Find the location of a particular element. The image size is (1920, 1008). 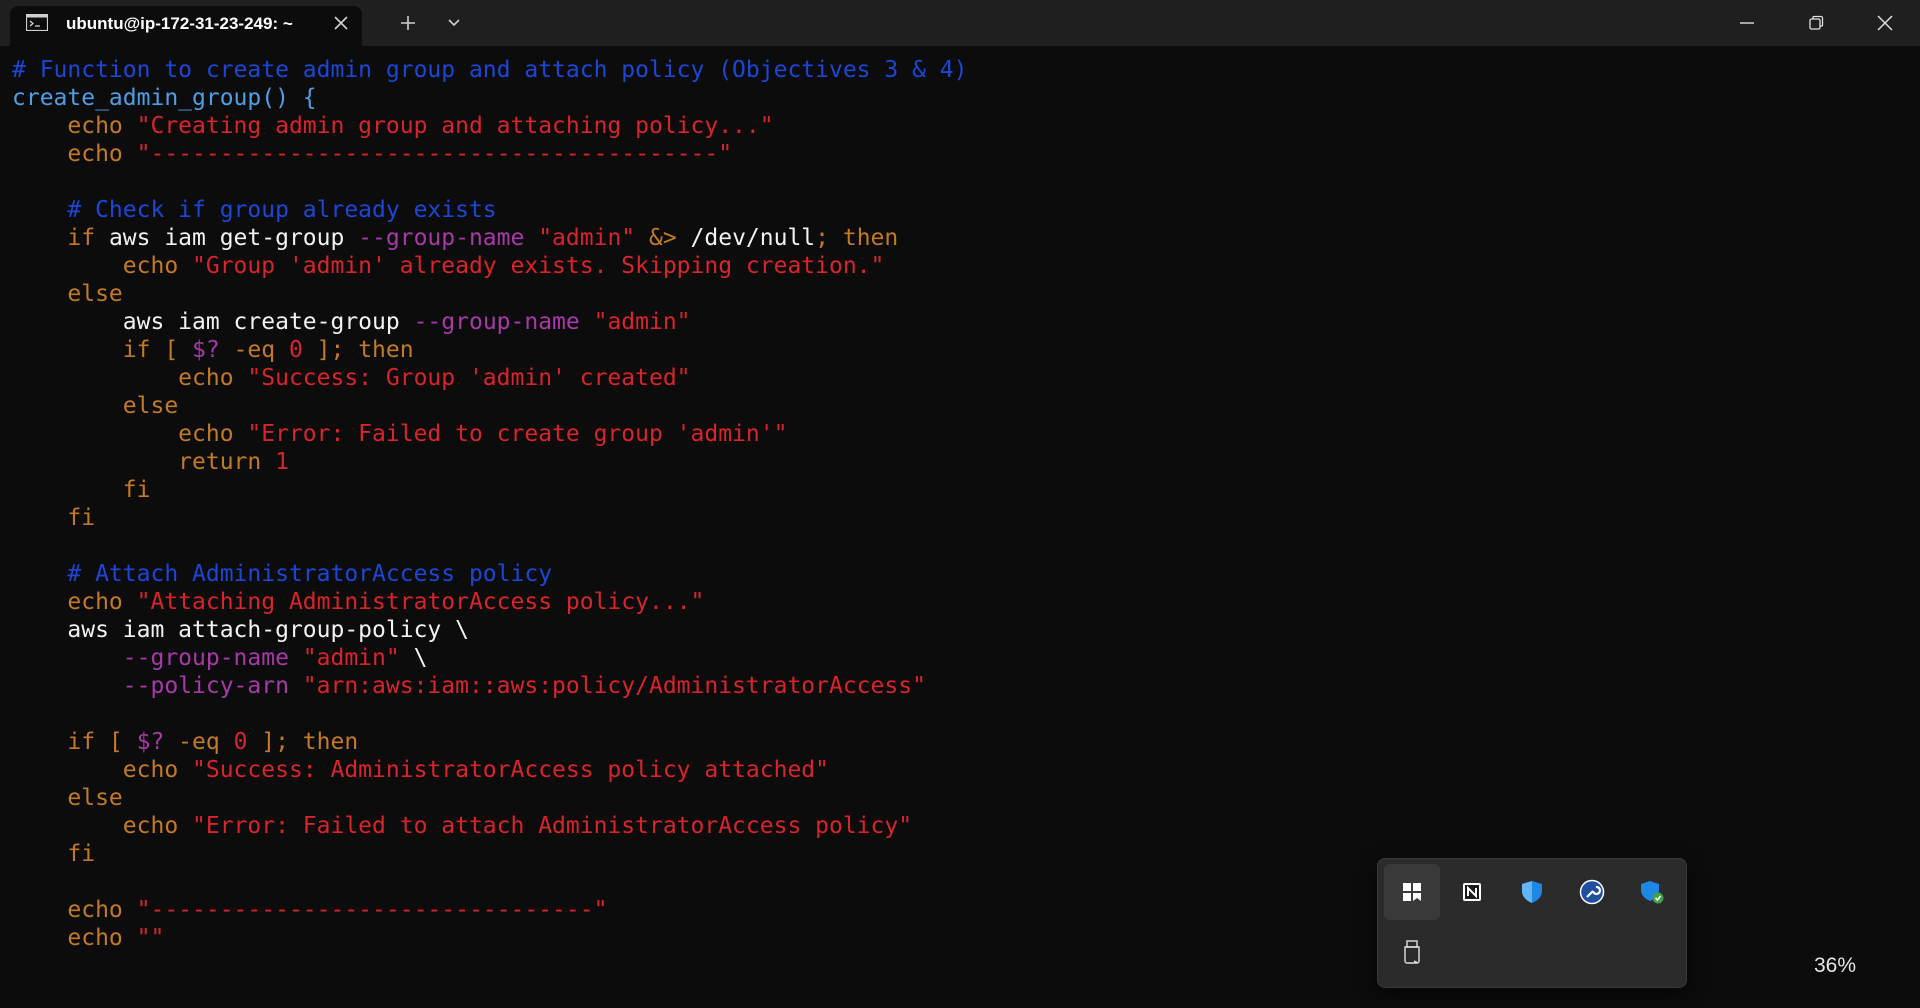

close-window-button is located at coordinates (1885, 23).